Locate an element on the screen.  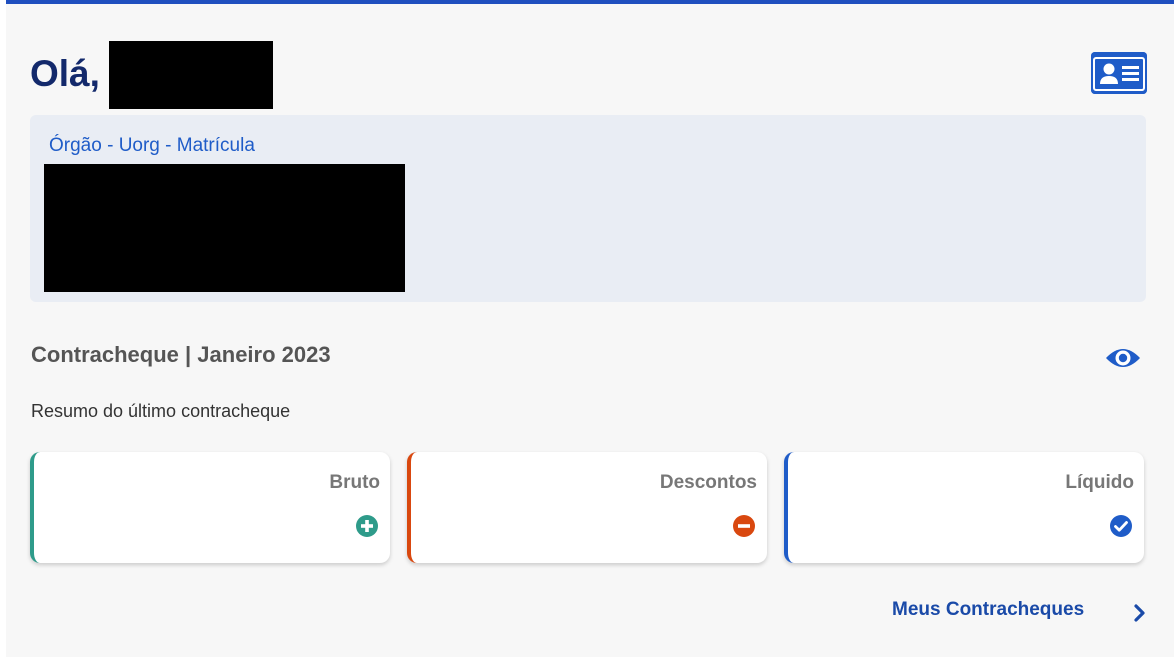
gross-card: Bruto is located at coordinates (210, 507).